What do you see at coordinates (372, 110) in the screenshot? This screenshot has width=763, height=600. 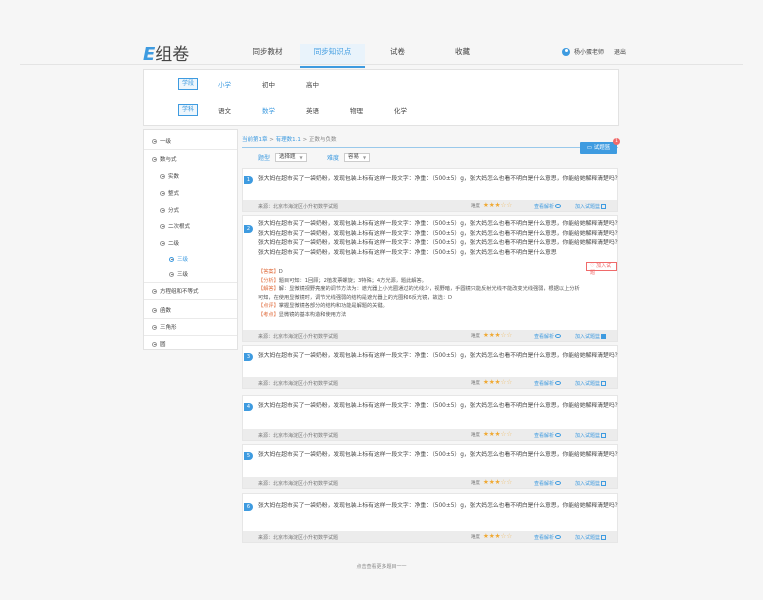 I see `subject-option-physics: 物理` at bounding box center [372, 110].